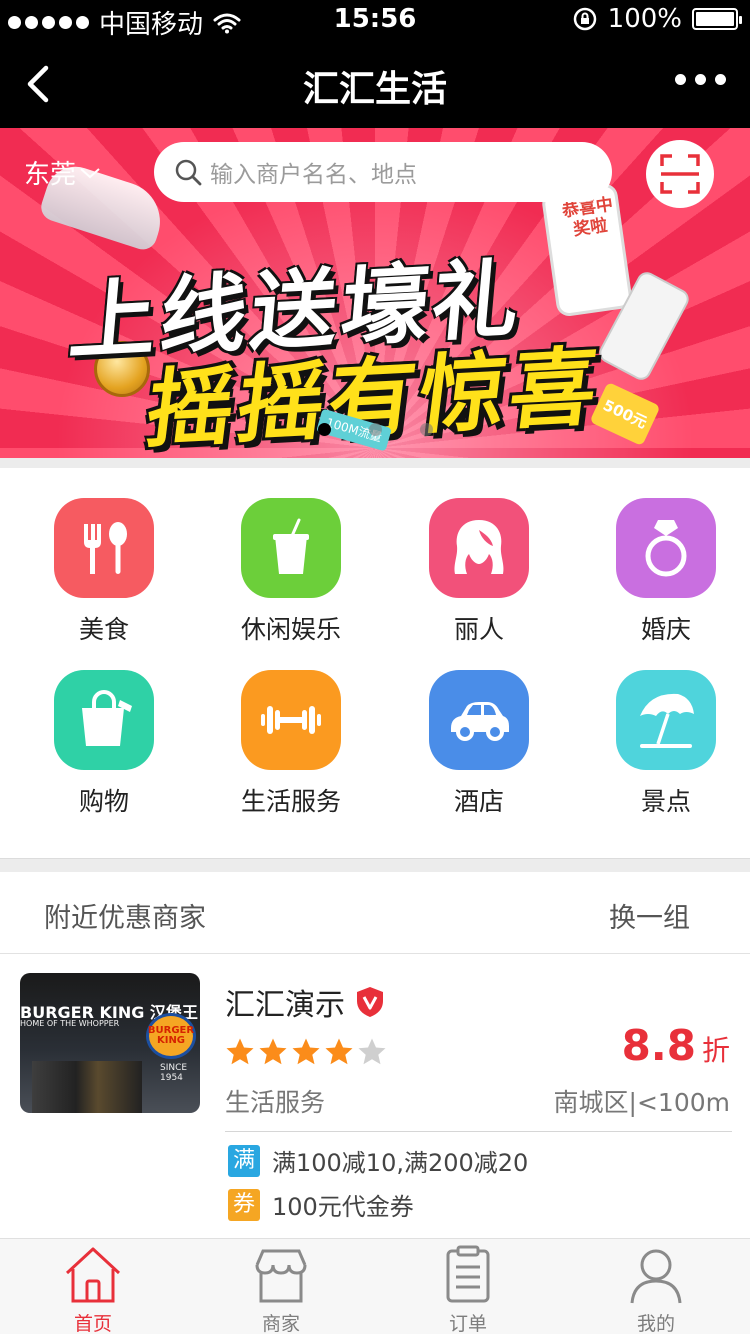 This screenshot has height=1334, width=750. What do you see at coordinates (665, 801) in the screenshot?
I see `category-scenic-label: 景点` at bounding box center [665, 801].